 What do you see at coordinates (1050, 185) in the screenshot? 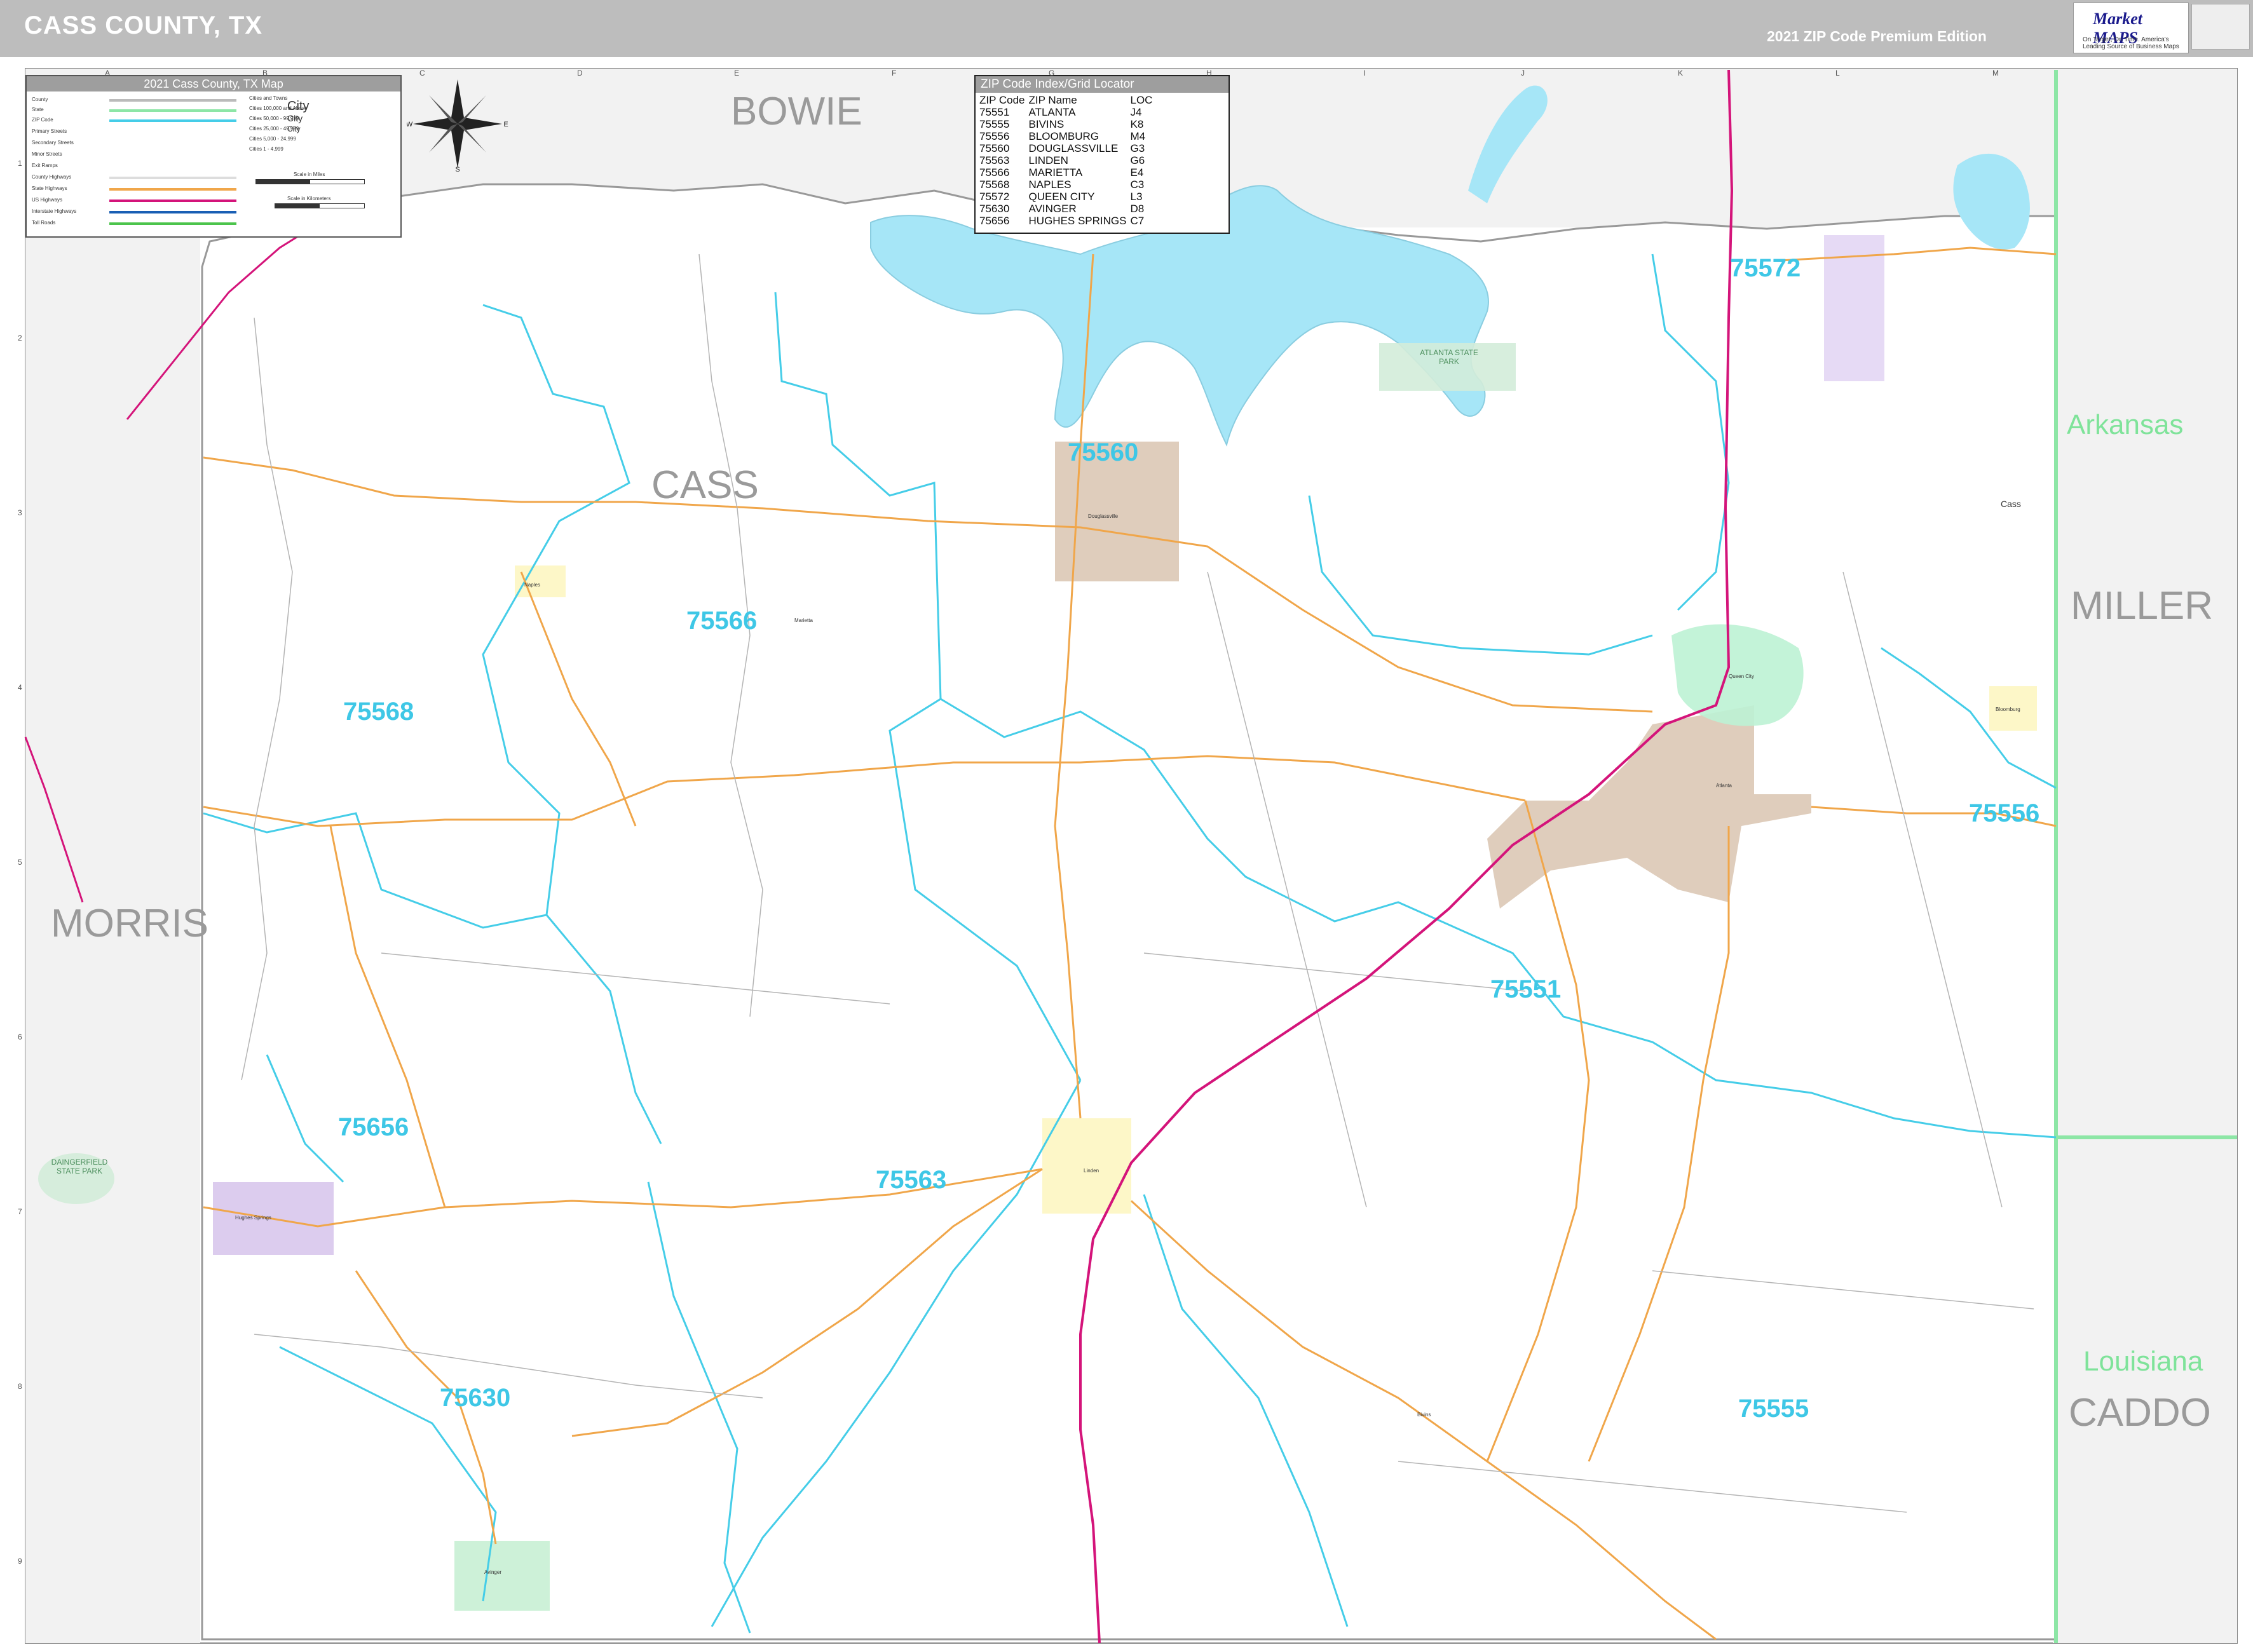
I see `zip-name: NAPLES` at bounding box center [1050, 185].